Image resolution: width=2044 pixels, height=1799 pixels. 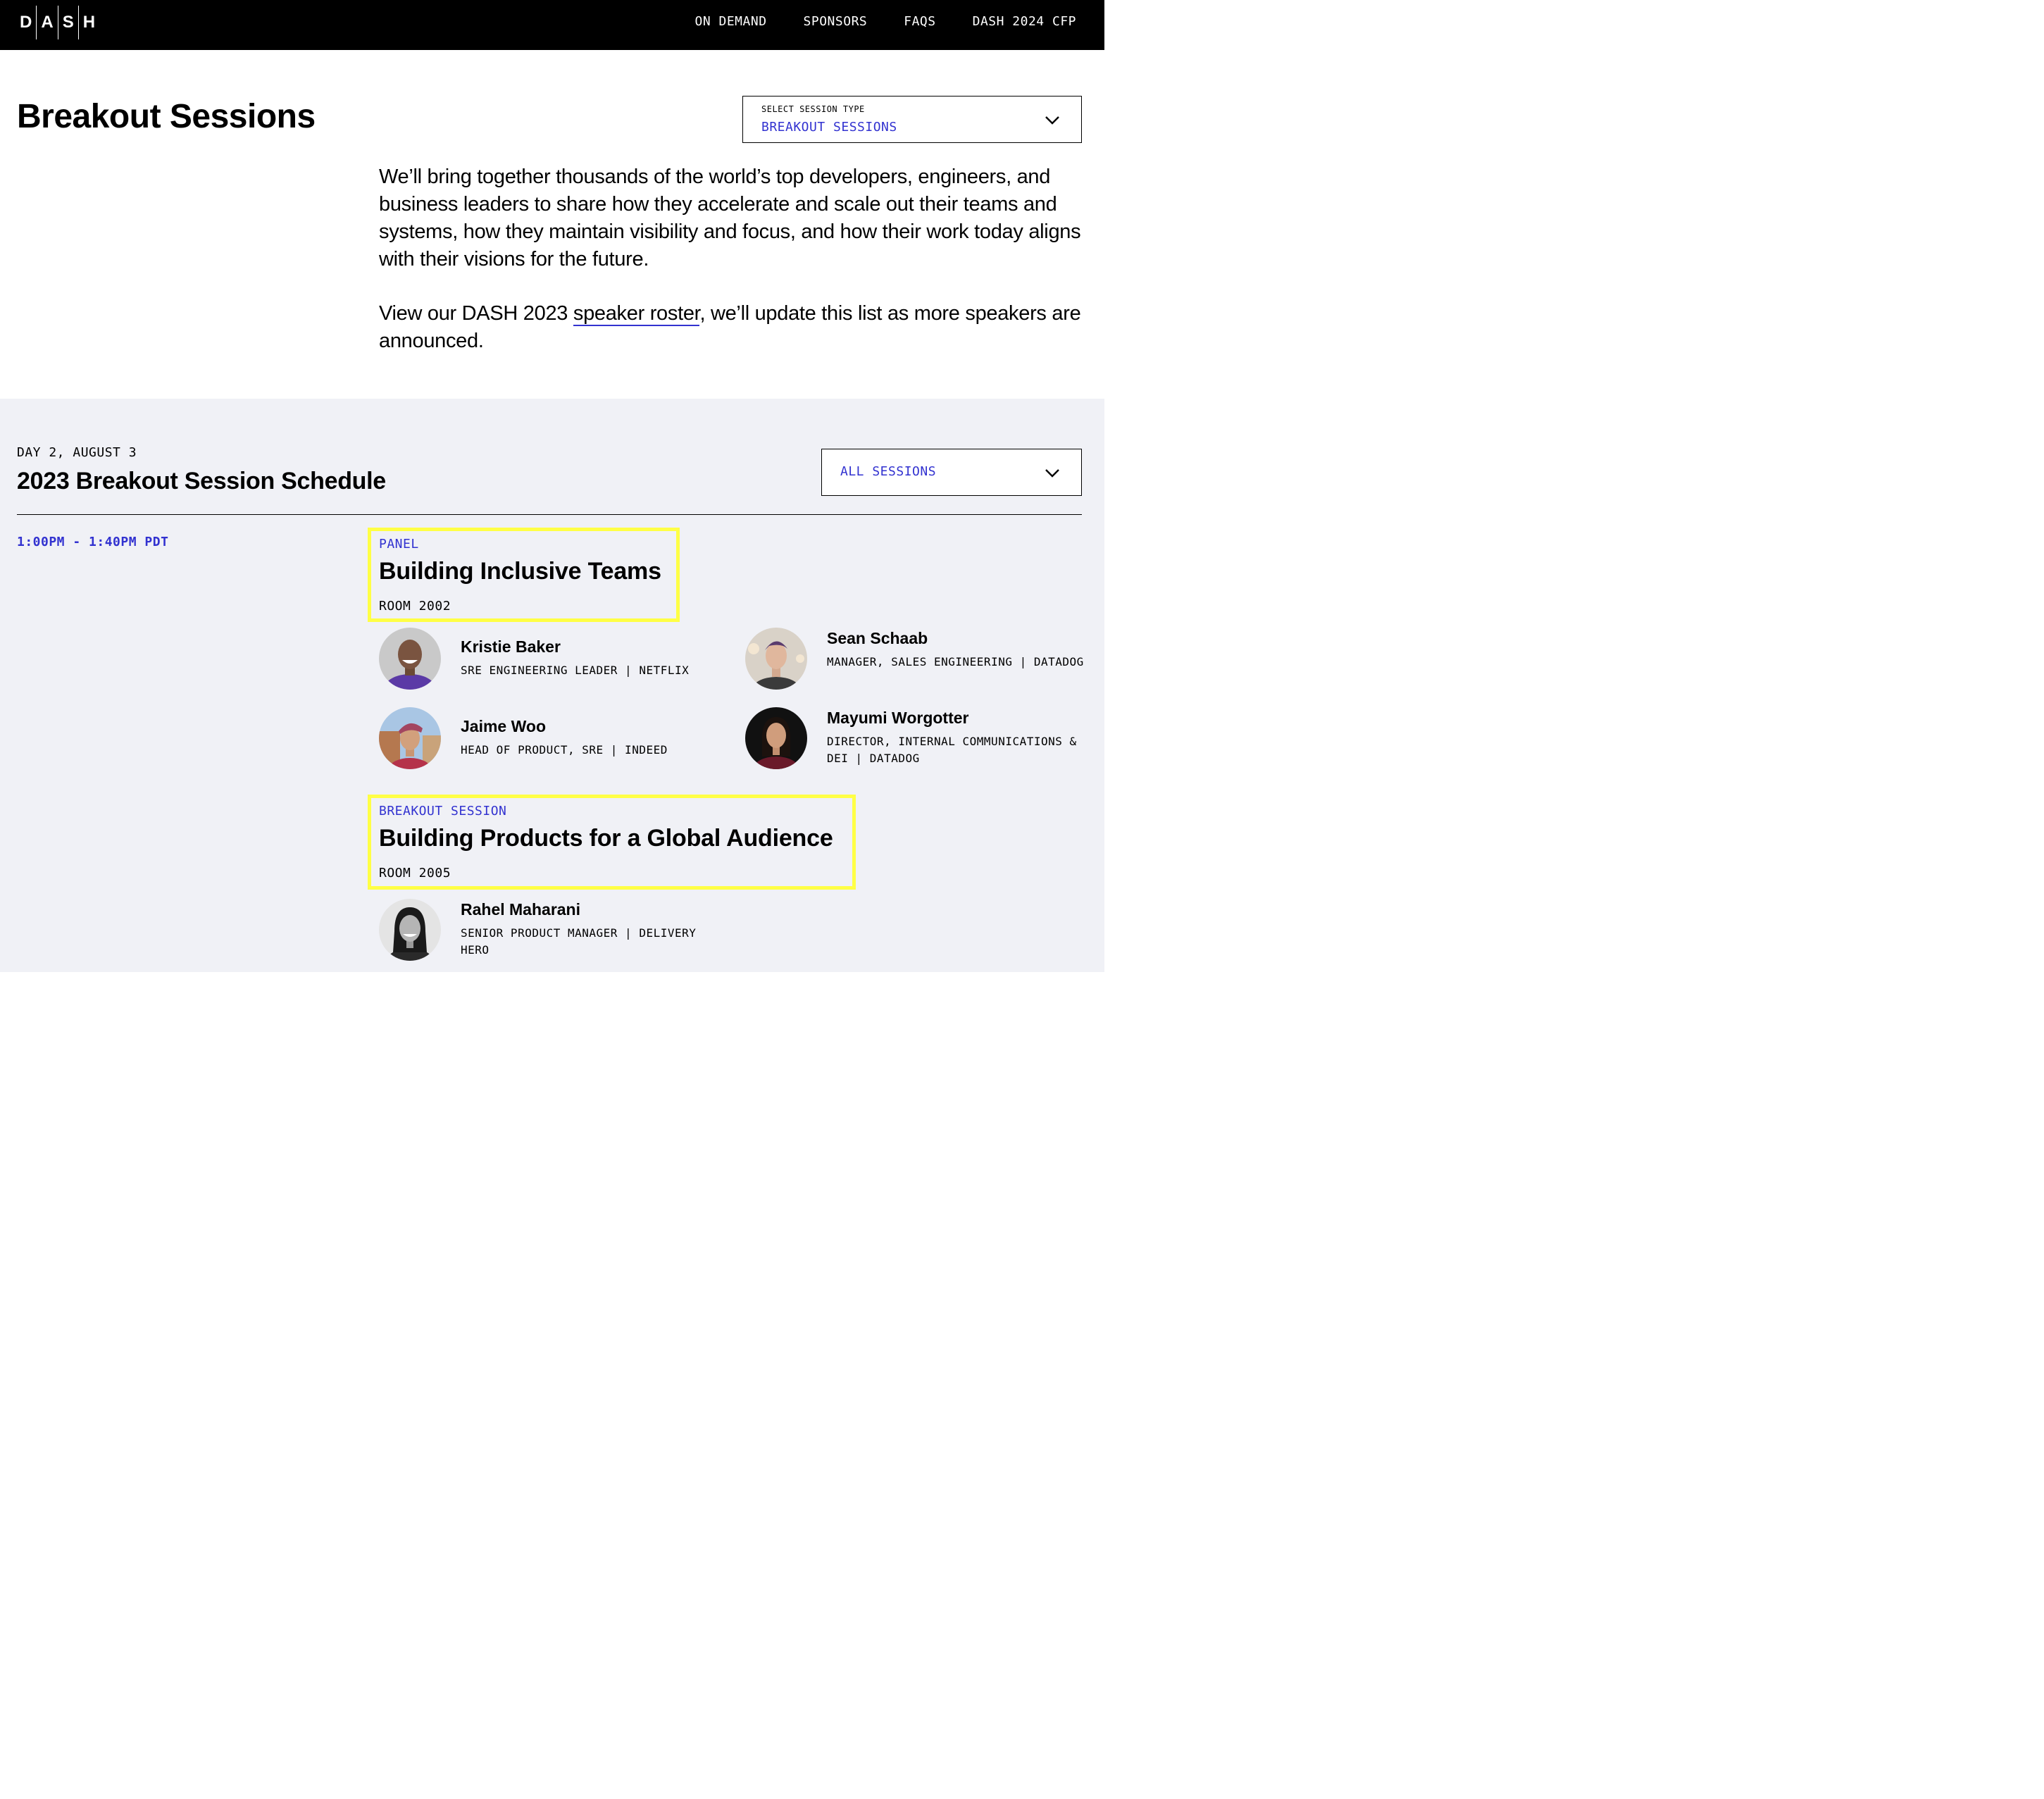 I want to click on time-slot: 1:00PM - 1:40PM PDT, so click(x=93, y=542).